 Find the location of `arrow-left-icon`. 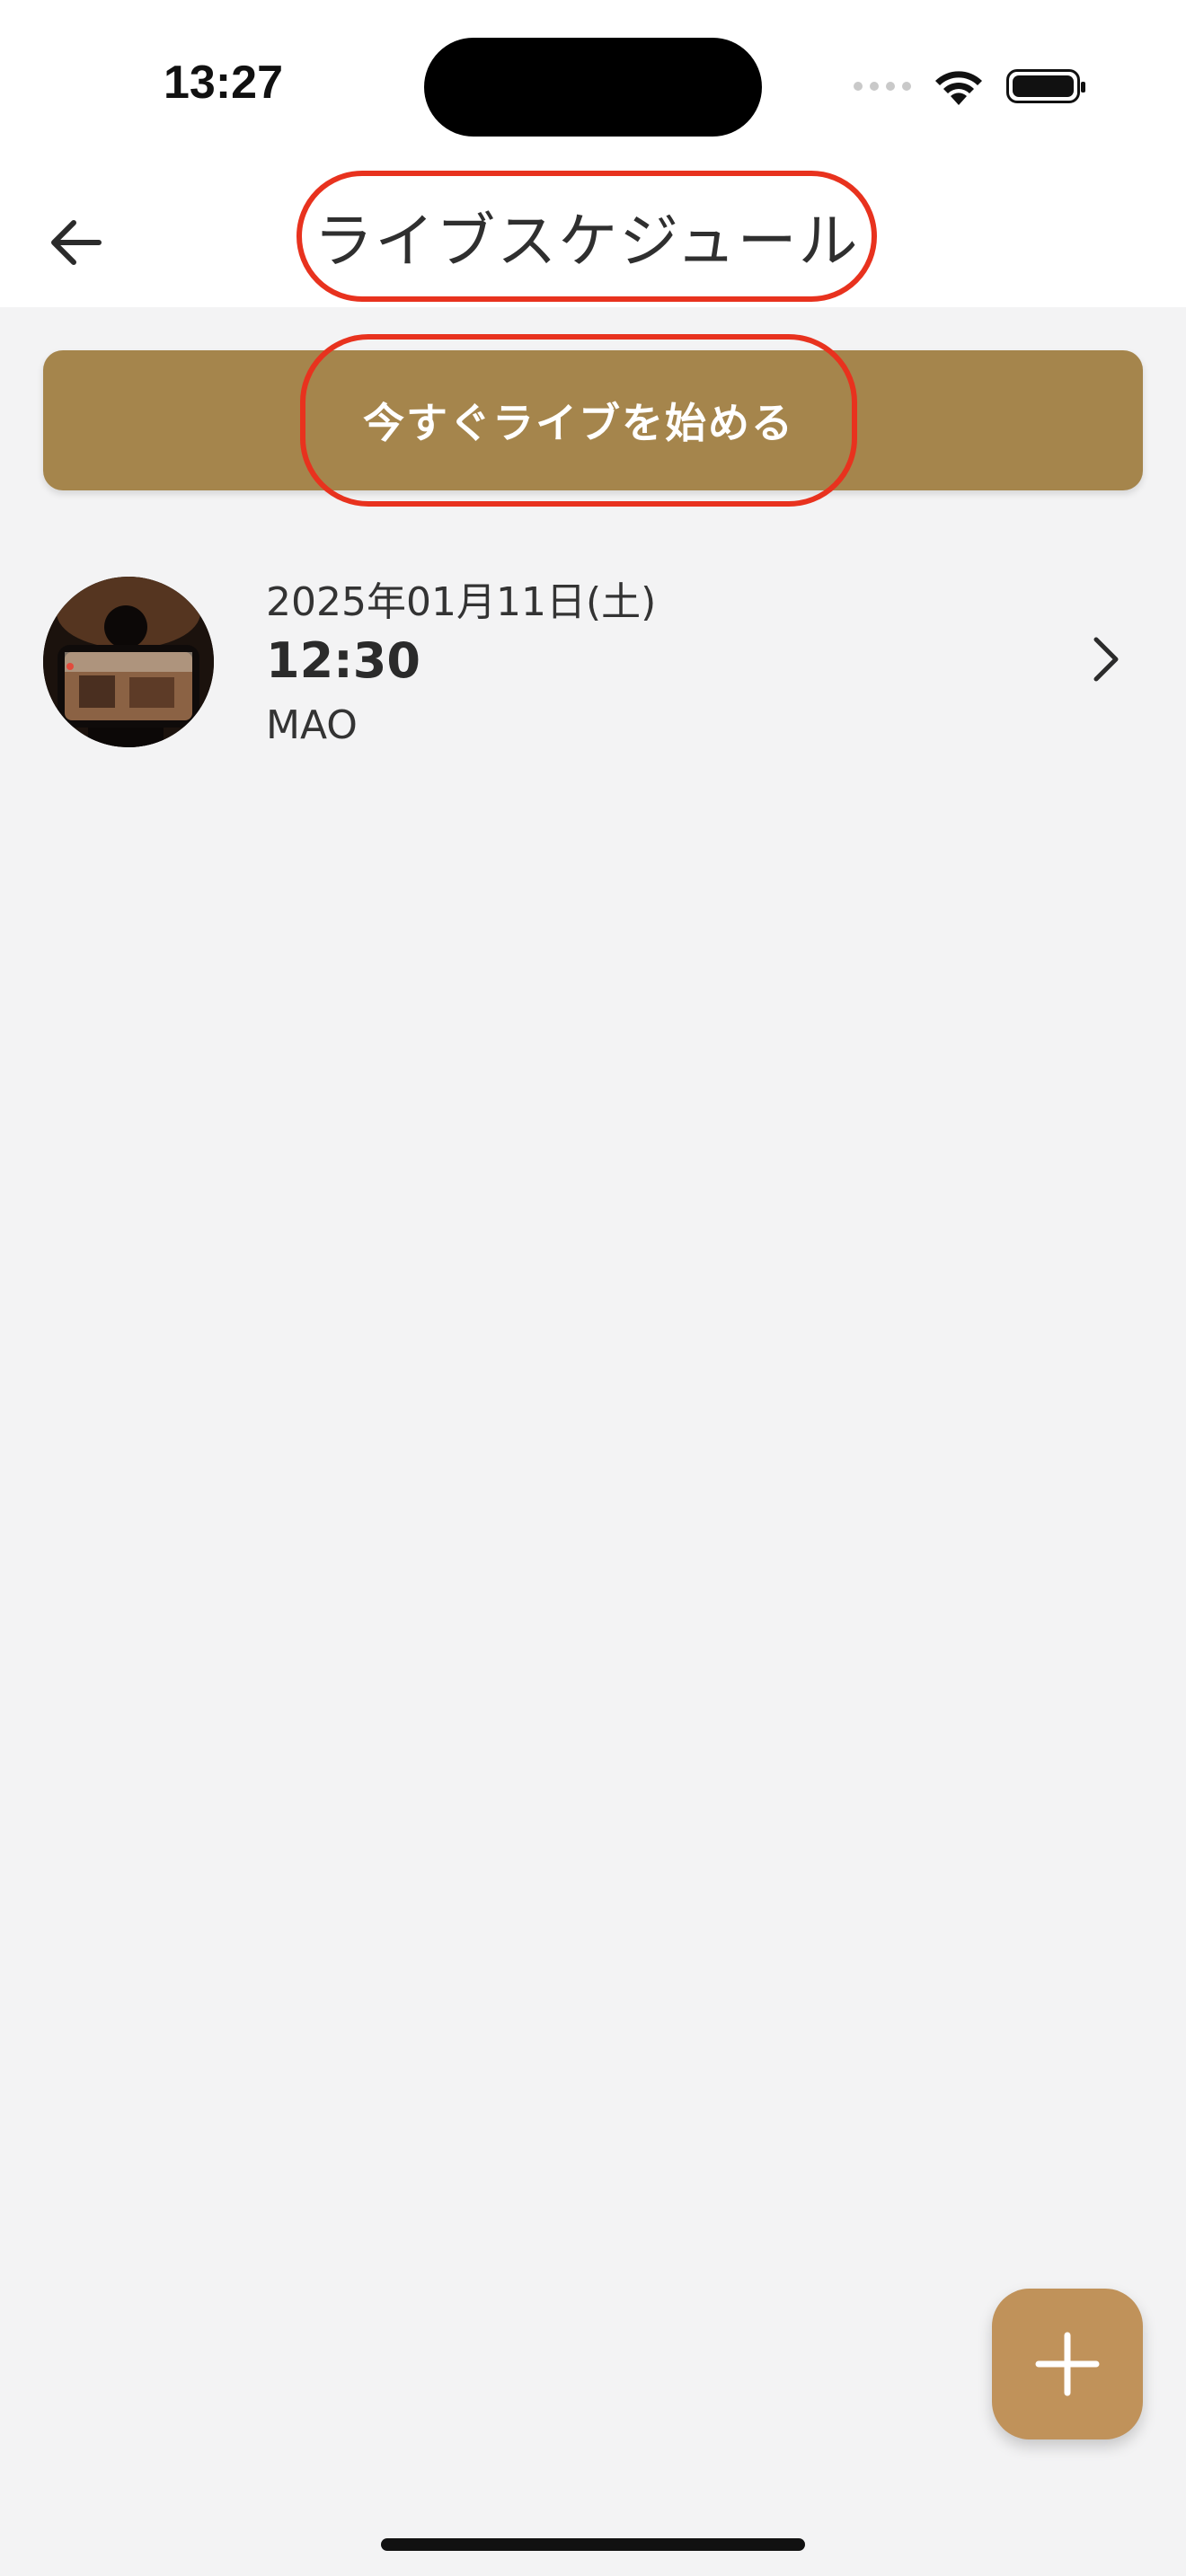

arrow-left-icon is located at coordinates (76, 242).